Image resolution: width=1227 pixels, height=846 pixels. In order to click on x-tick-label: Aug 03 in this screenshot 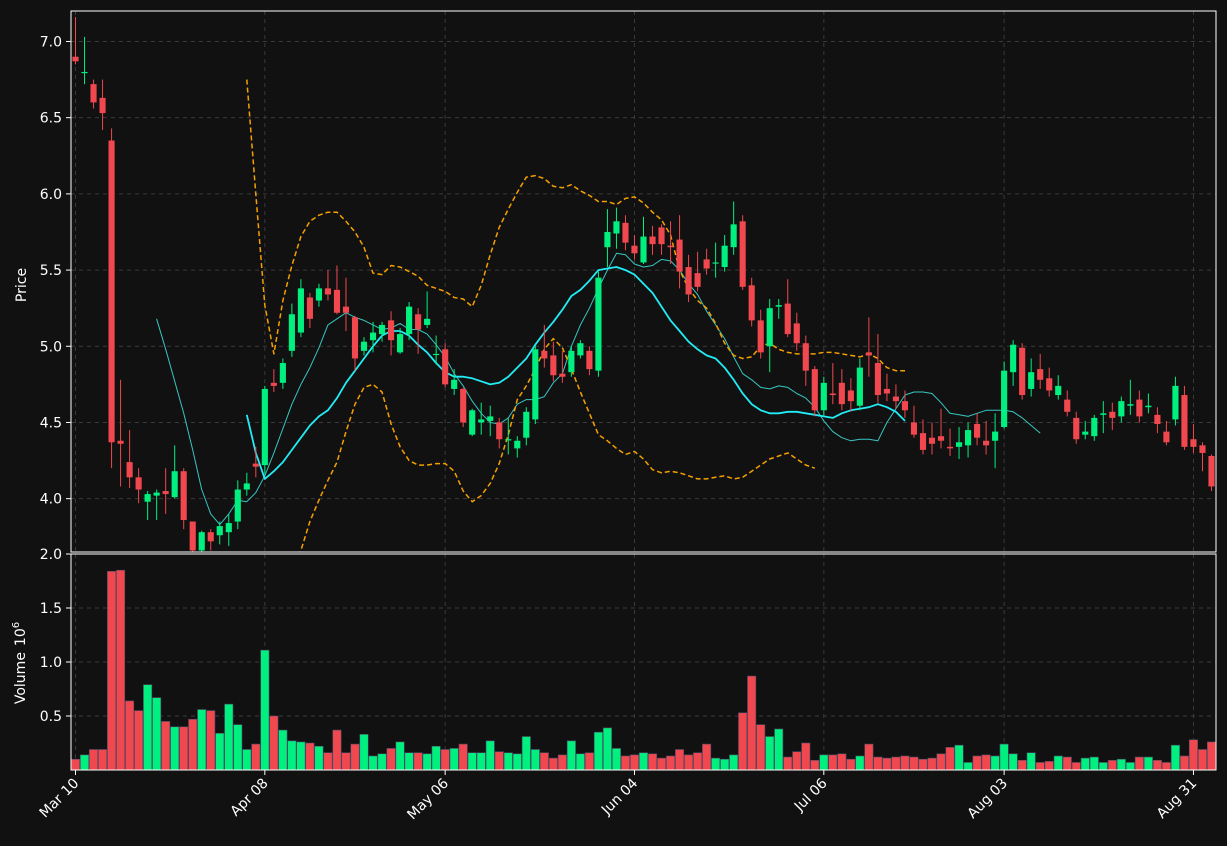, I will do `click(988, 799)`.